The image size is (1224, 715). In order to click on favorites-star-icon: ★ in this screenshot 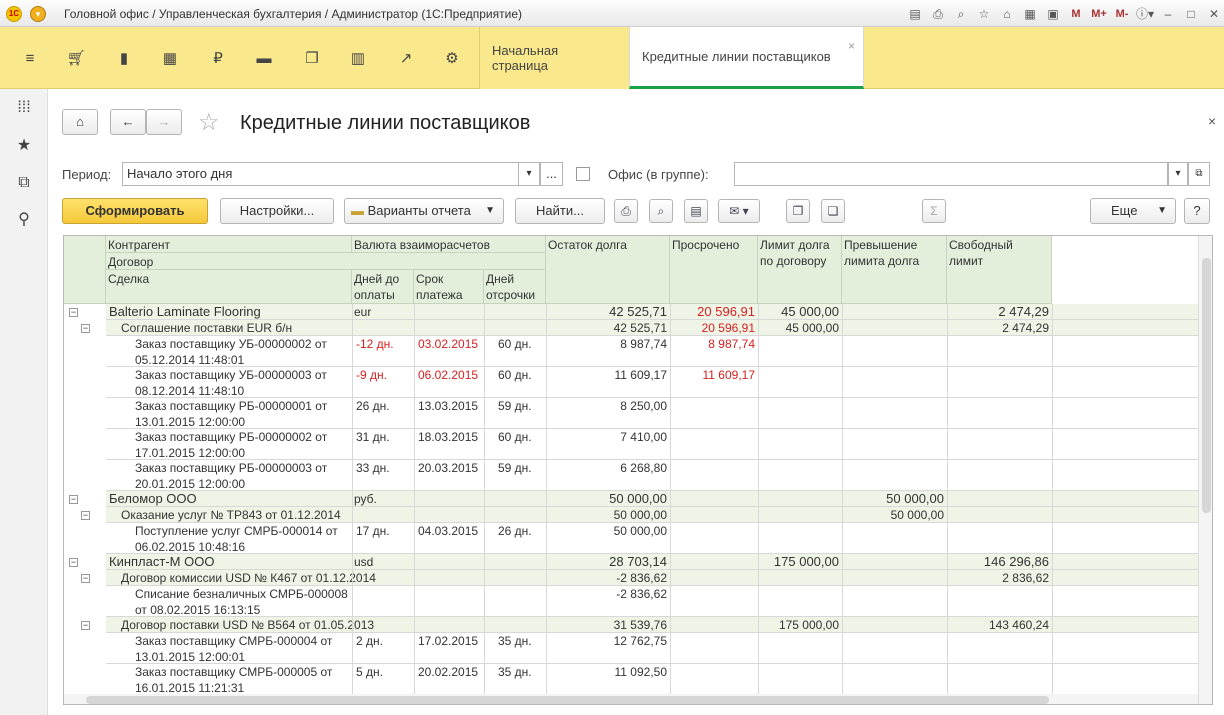, I will do `click(24, 146)`.